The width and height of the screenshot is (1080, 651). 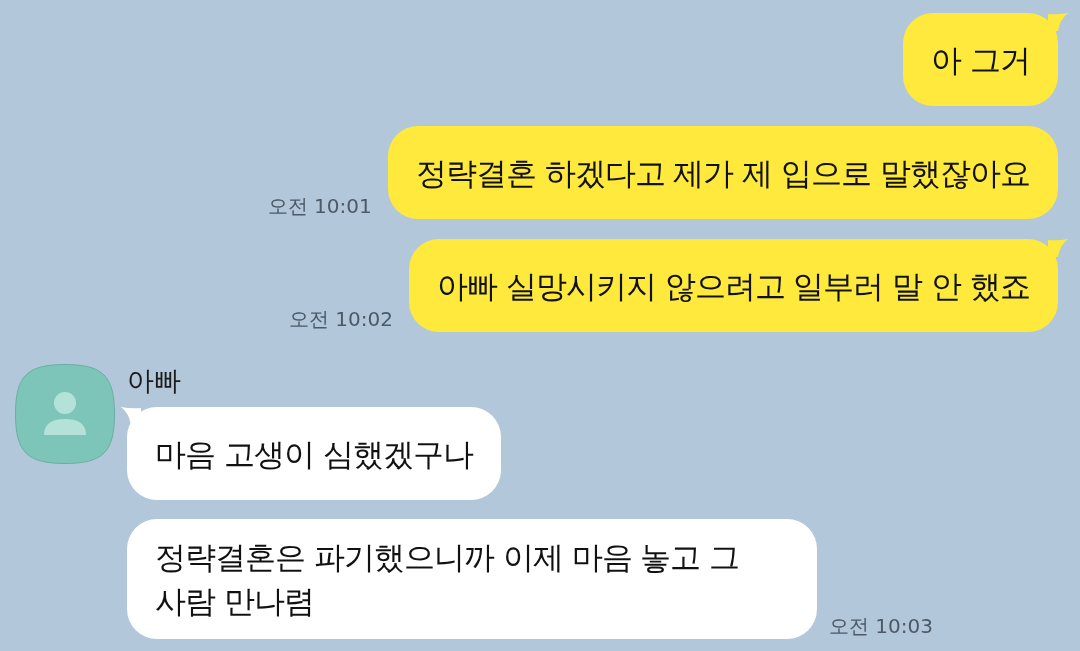 What do you see at coordinates (154, 381) in the screenshot?
I see `sender-name: 아빠` at bounding box center [154, 381].